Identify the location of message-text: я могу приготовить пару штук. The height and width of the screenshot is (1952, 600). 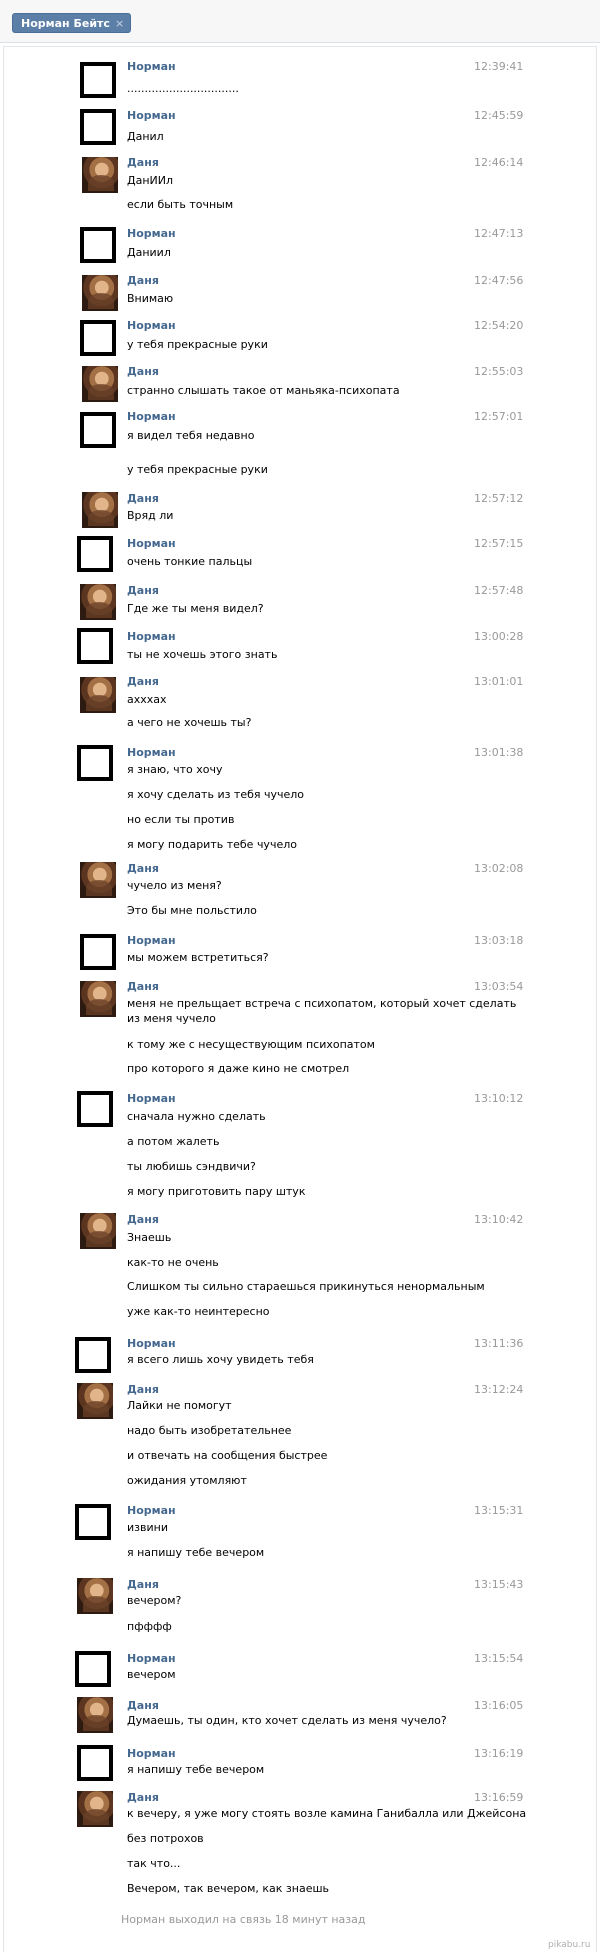
(216, 1191).